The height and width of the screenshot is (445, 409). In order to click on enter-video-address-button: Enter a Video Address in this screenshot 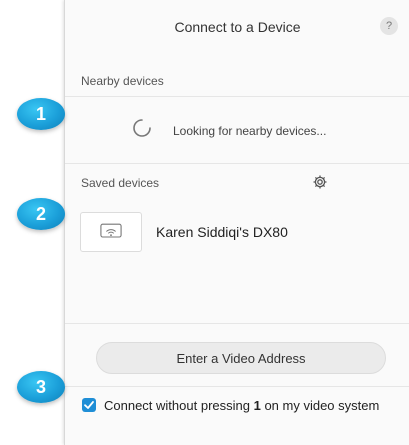, I will do `click(241, 358)`.